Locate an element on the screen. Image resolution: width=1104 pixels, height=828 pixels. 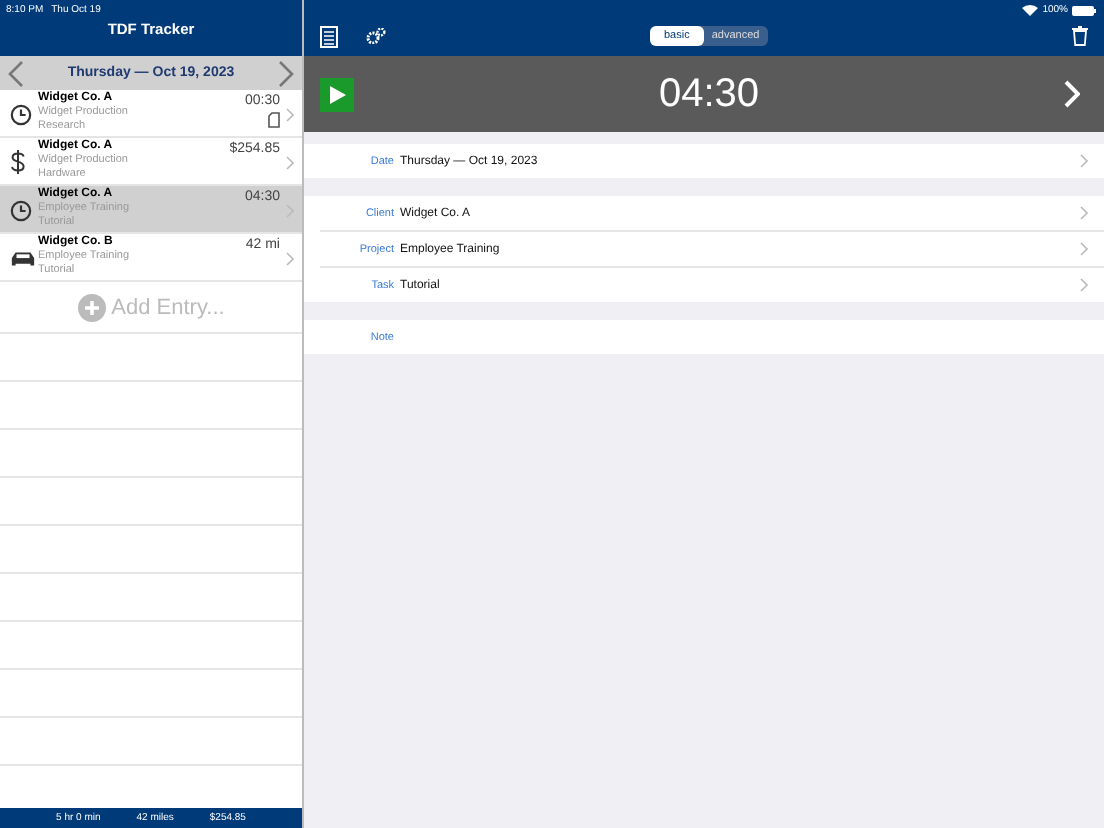
play-button is located at coordinates (337, 94).